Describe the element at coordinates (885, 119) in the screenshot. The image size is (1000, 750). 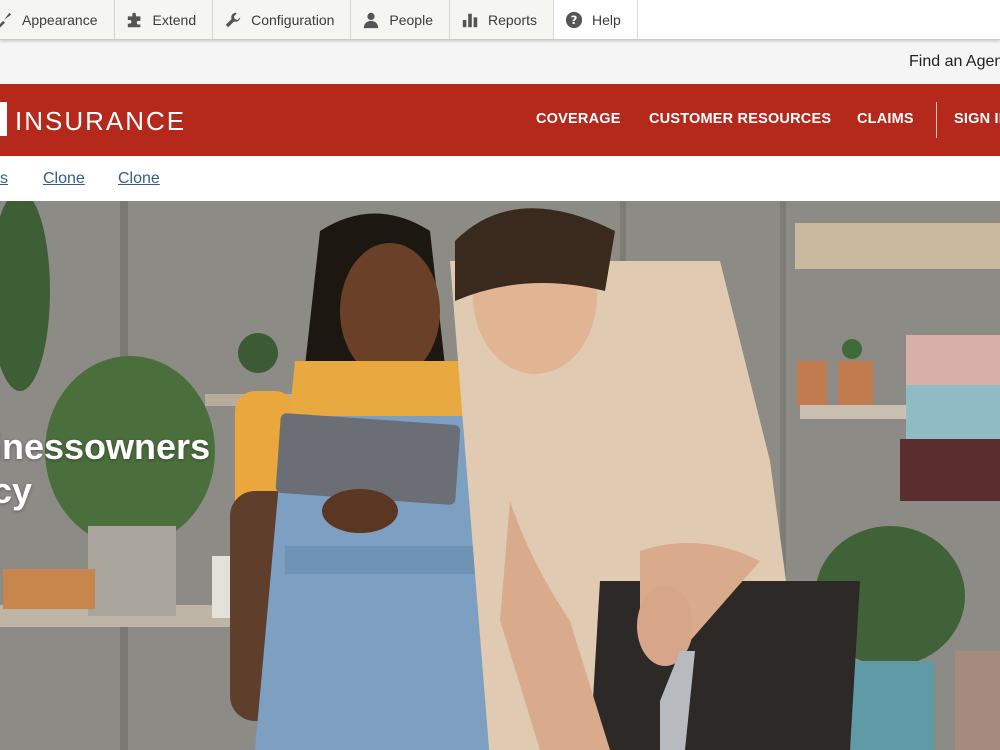
I see `nav-claims: CLAIMS` at that location.